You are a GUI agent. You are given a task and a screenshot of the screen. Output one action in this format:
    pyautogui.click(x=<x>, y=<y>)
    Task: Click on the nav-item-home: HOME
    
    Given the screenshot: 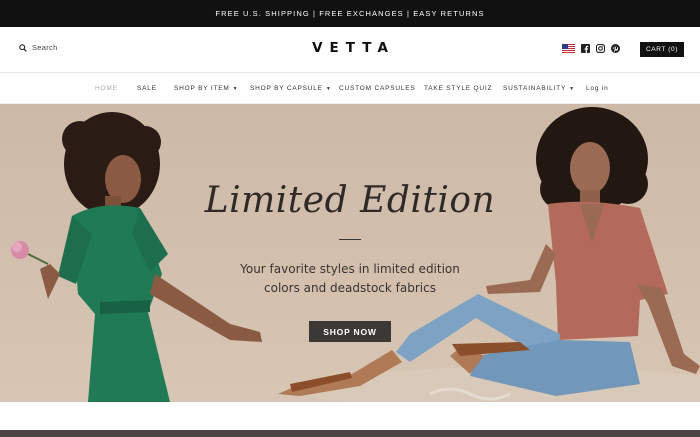 What is the action you would take?
    pyautogui.click(x=106, y=88)
    